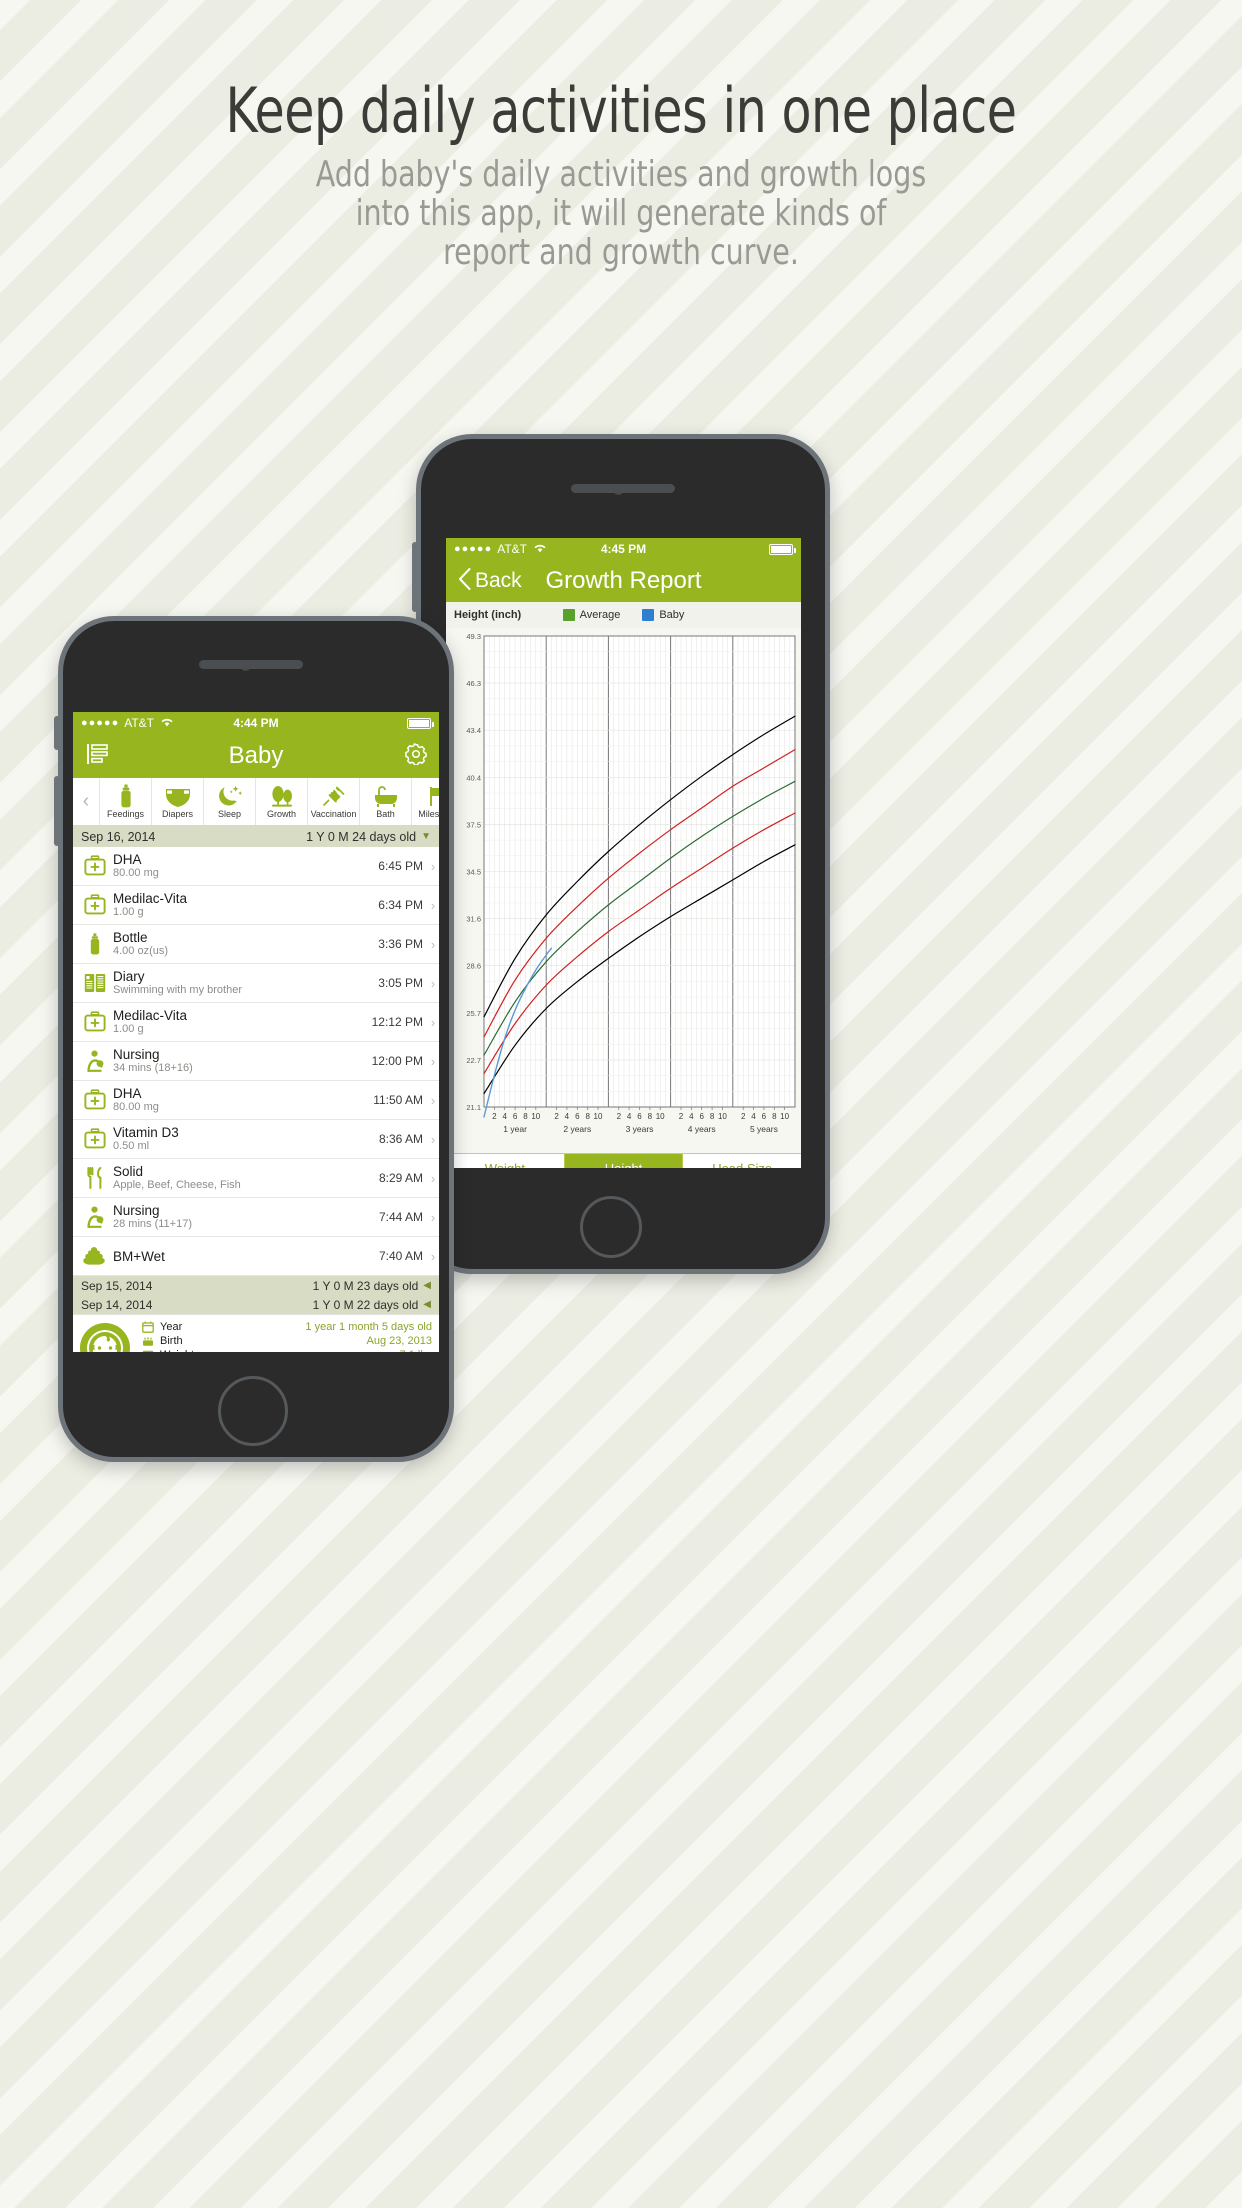 This screenshot has width=1242, height=2208. I want to click on trees-icon, so click(282, 796).